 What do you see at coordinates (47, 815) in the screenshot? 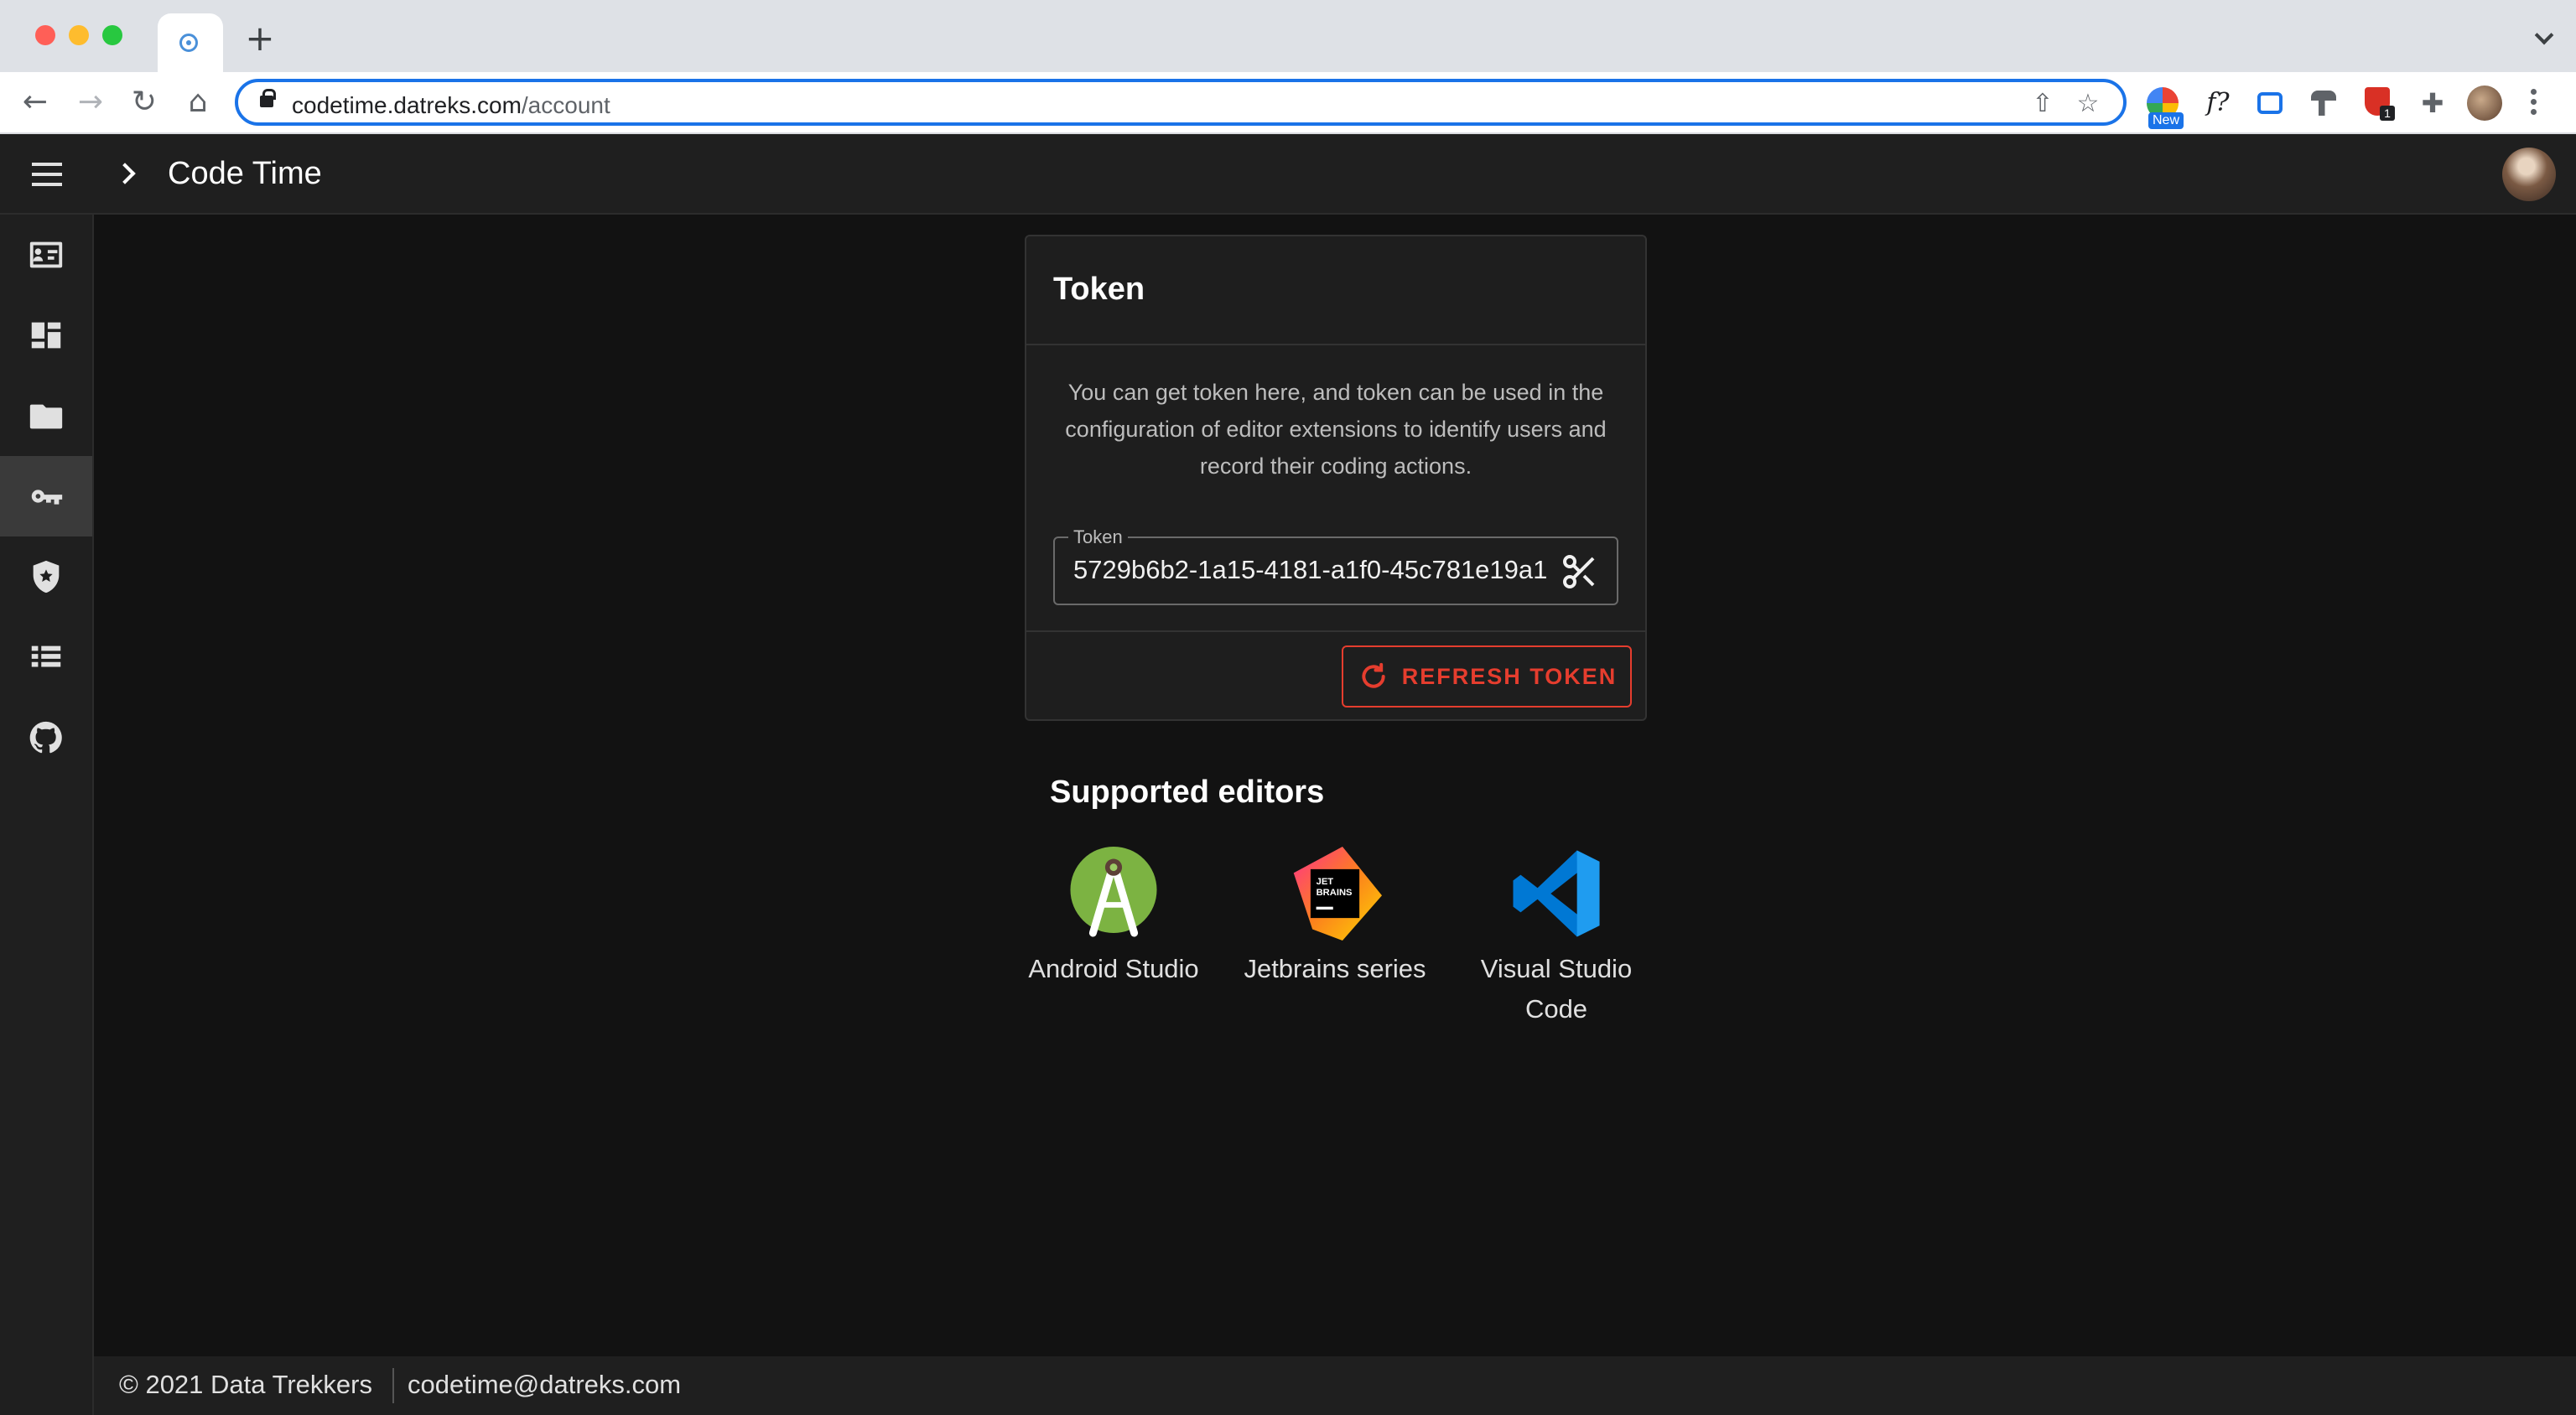
I see `sidebar` at bounding box center [47, 815].